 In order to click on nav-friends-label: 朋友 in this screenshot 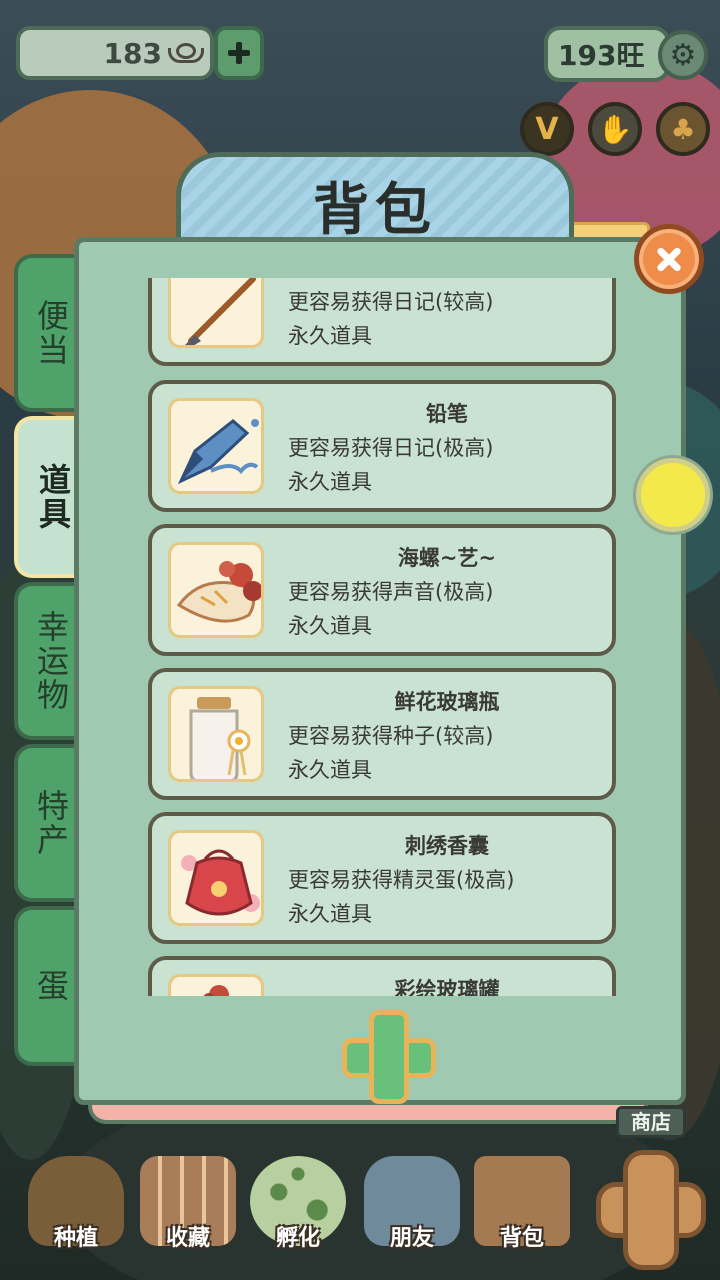, I will do `click(411, 1238)`.